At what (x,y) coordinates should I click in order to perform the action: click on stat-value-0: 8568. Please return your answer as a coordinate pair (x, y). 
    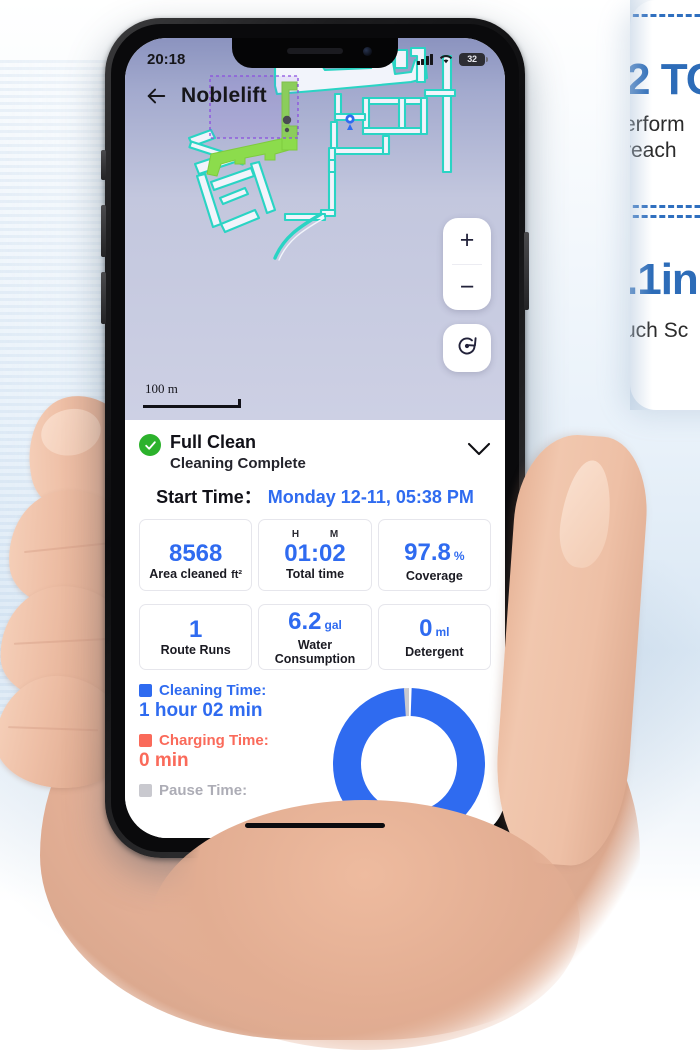
    Looking at the image, I should click on (195, 553).